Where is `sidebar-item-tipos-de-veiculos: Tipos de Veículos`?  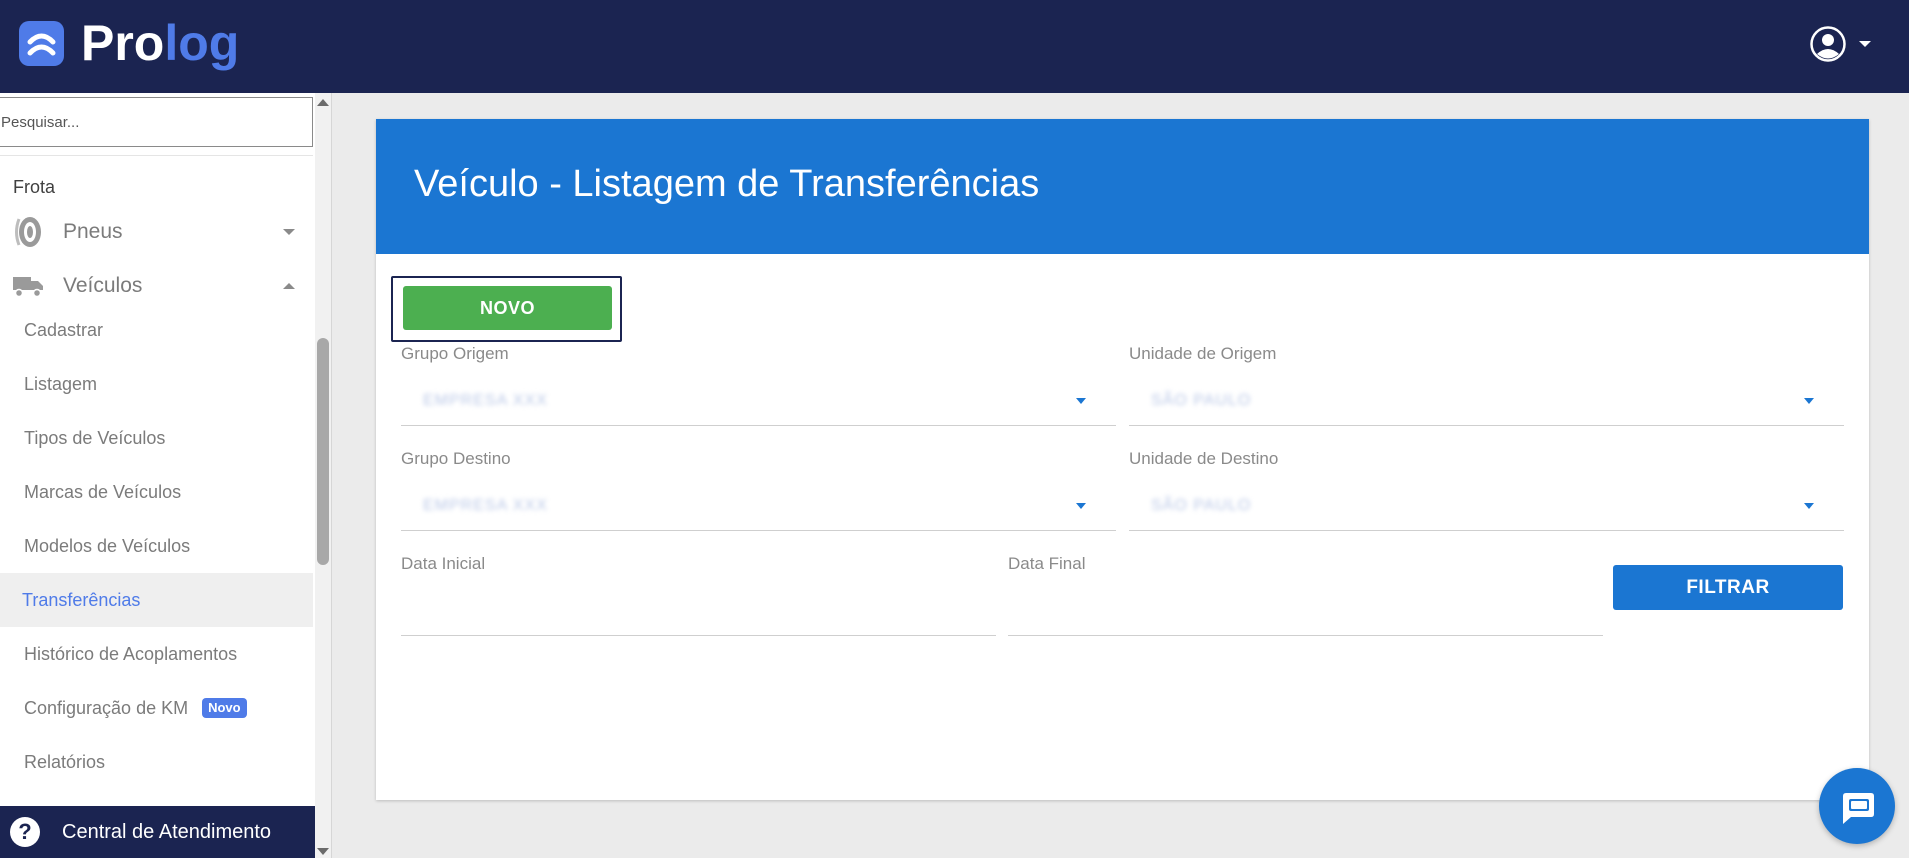
sidebar-item-tipos-de-veiculos: Tipos de Veículos is located at coordinates (156, 438).